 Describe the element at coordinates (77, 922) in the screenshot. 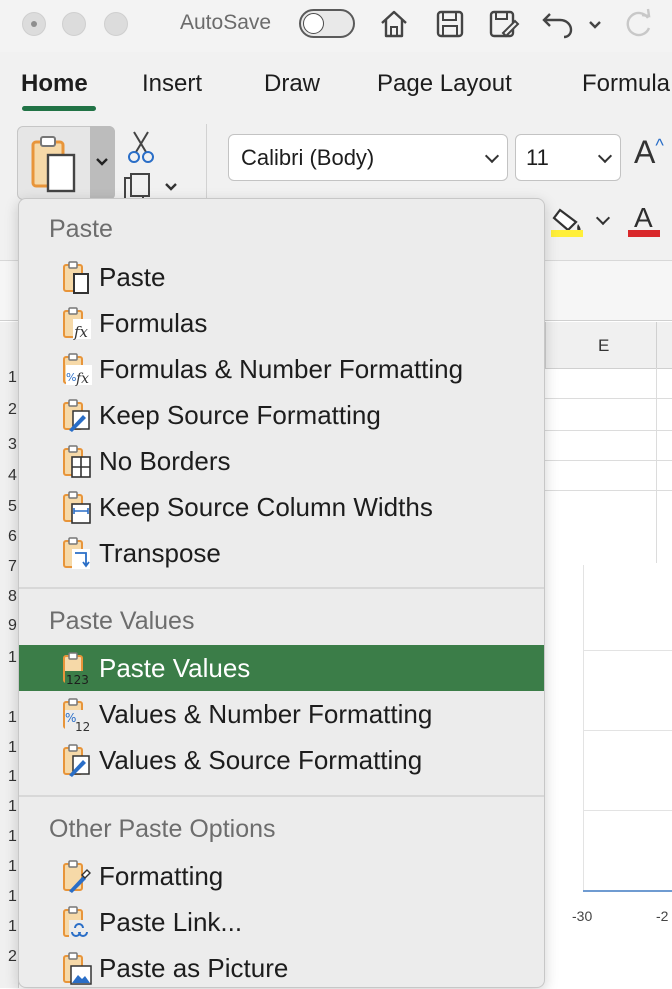

I see `paste-link-icon` at that location.